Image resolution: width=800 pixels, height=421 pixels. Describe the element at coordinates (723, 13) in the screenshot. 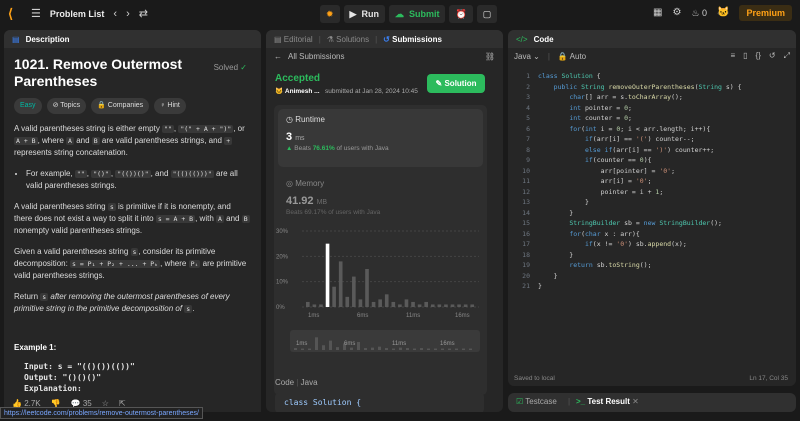

I see `avatar: 🐱` at that location.